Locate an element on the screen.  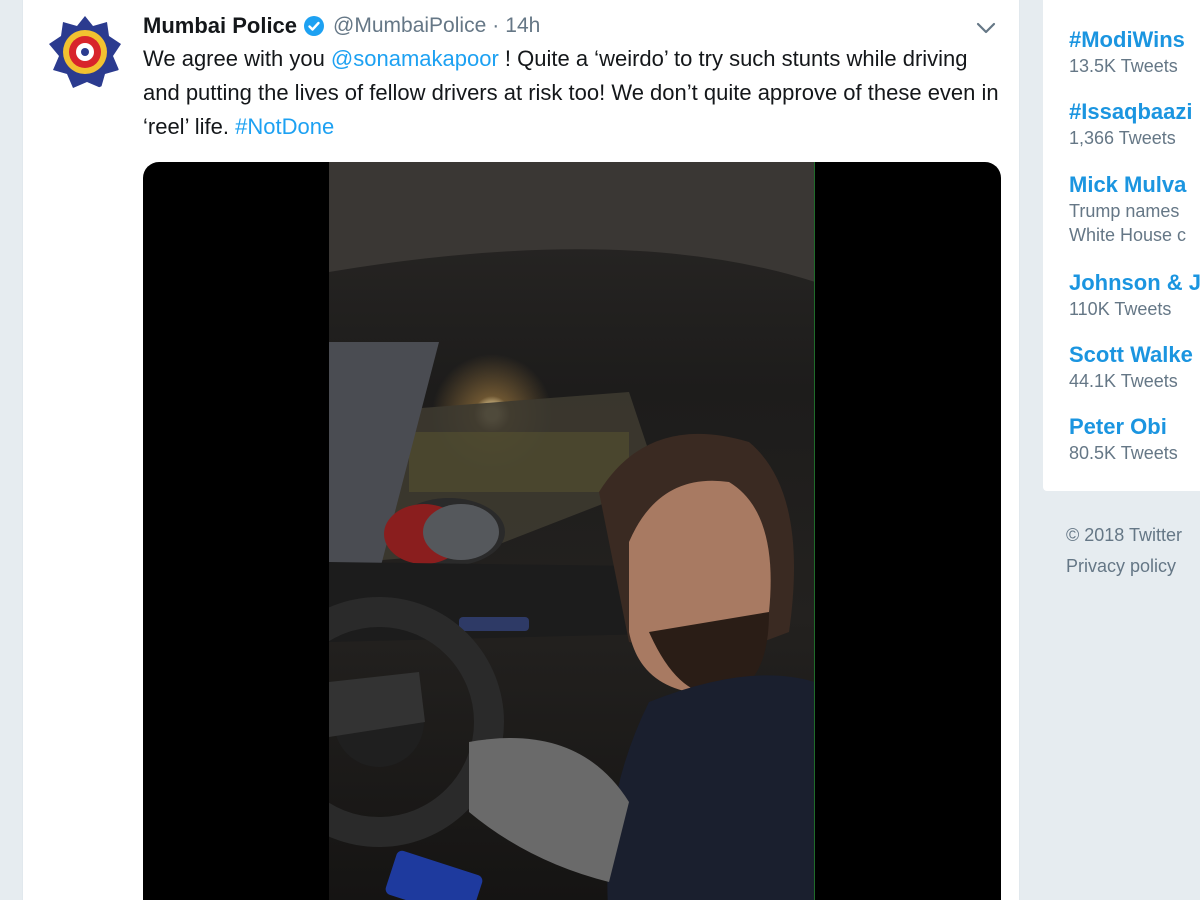
trend-name: Peter Obi is located at coordinates (1123, 427).